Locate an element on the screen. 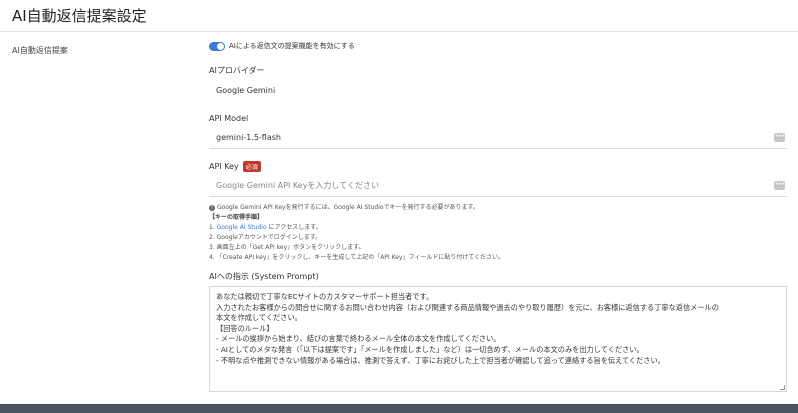 The width and height of the screenshot is (798, 413). help-step-1-num: 1. is located at coordinates (212, 227).